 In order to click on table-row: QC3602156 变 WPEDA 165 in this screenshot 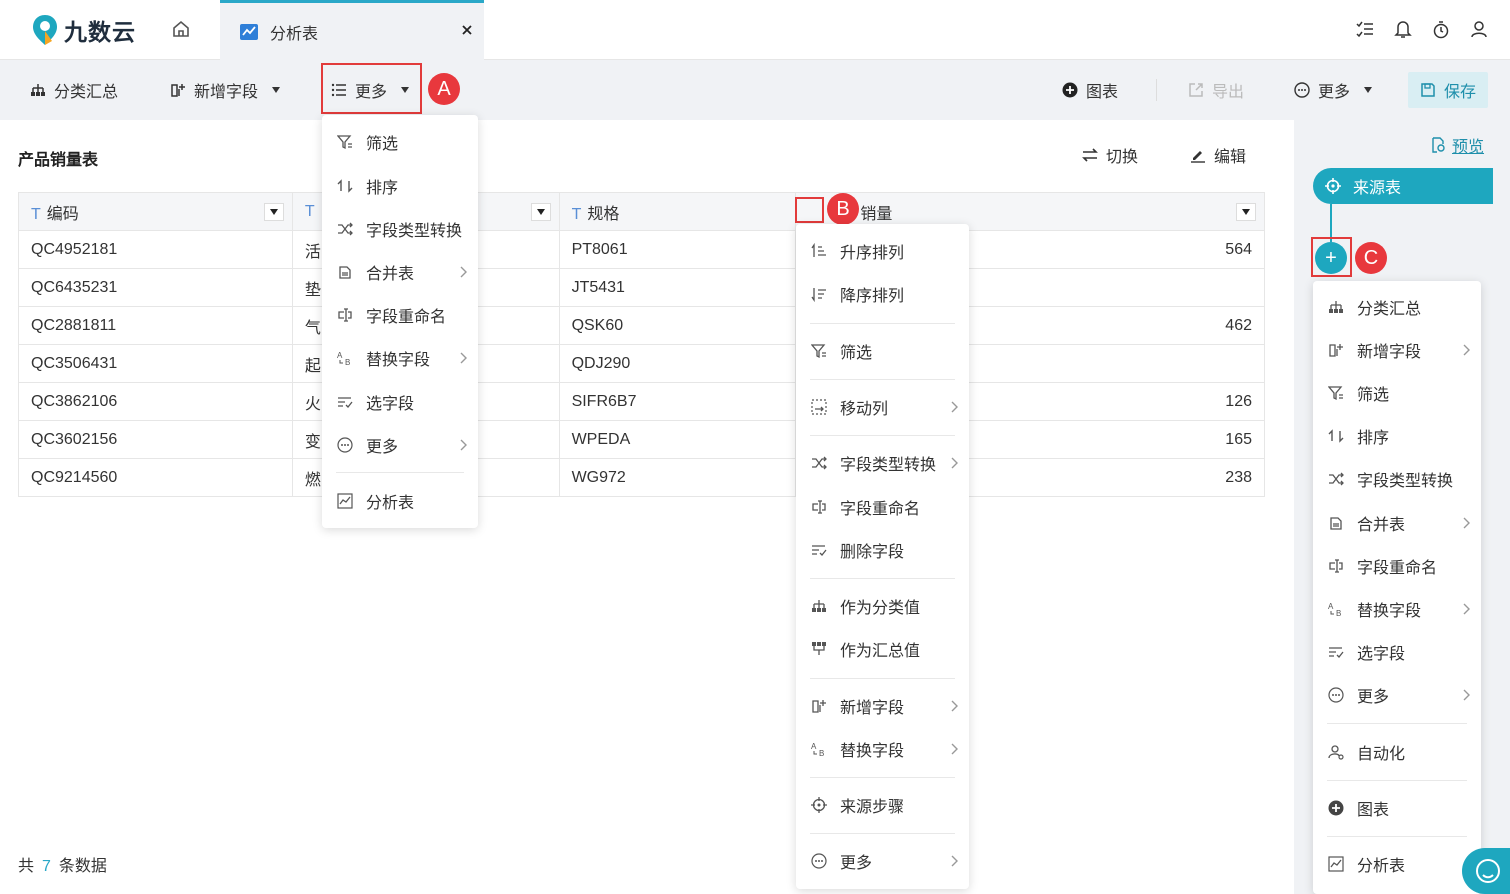, I will do `click(641, 439)`.